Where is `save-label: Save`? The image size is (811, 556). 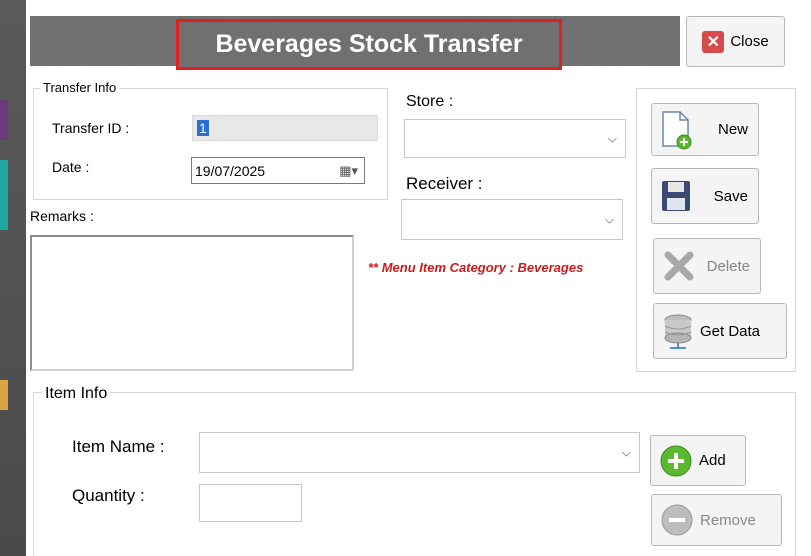
save-label: Save is located at coordinates (730, 196).